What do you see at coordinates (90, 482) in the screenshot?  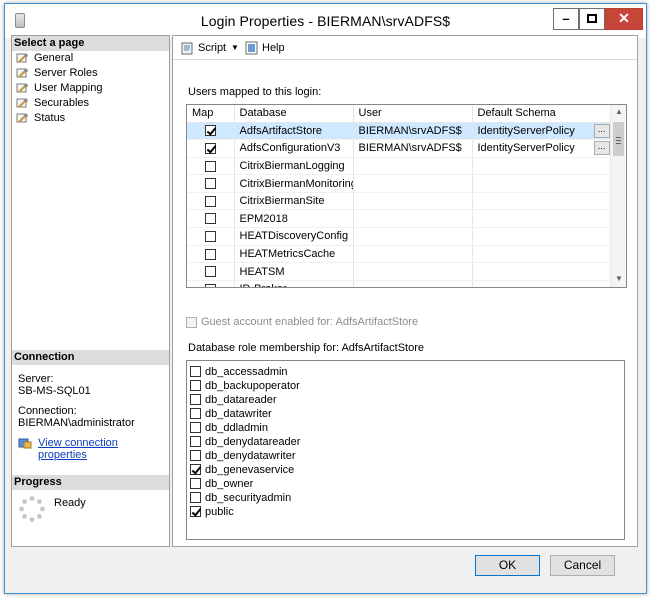 I see `progress-header: Progress` at bounding box center [90, 482].